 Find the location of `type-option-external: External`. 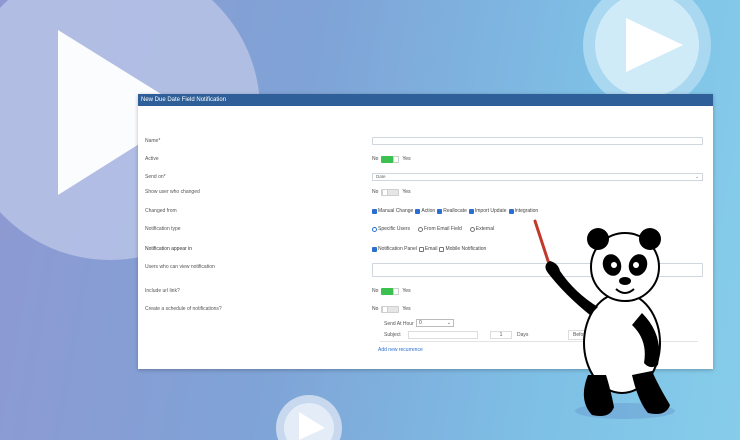

type-option-external: External is located at coordinates (482, 229).